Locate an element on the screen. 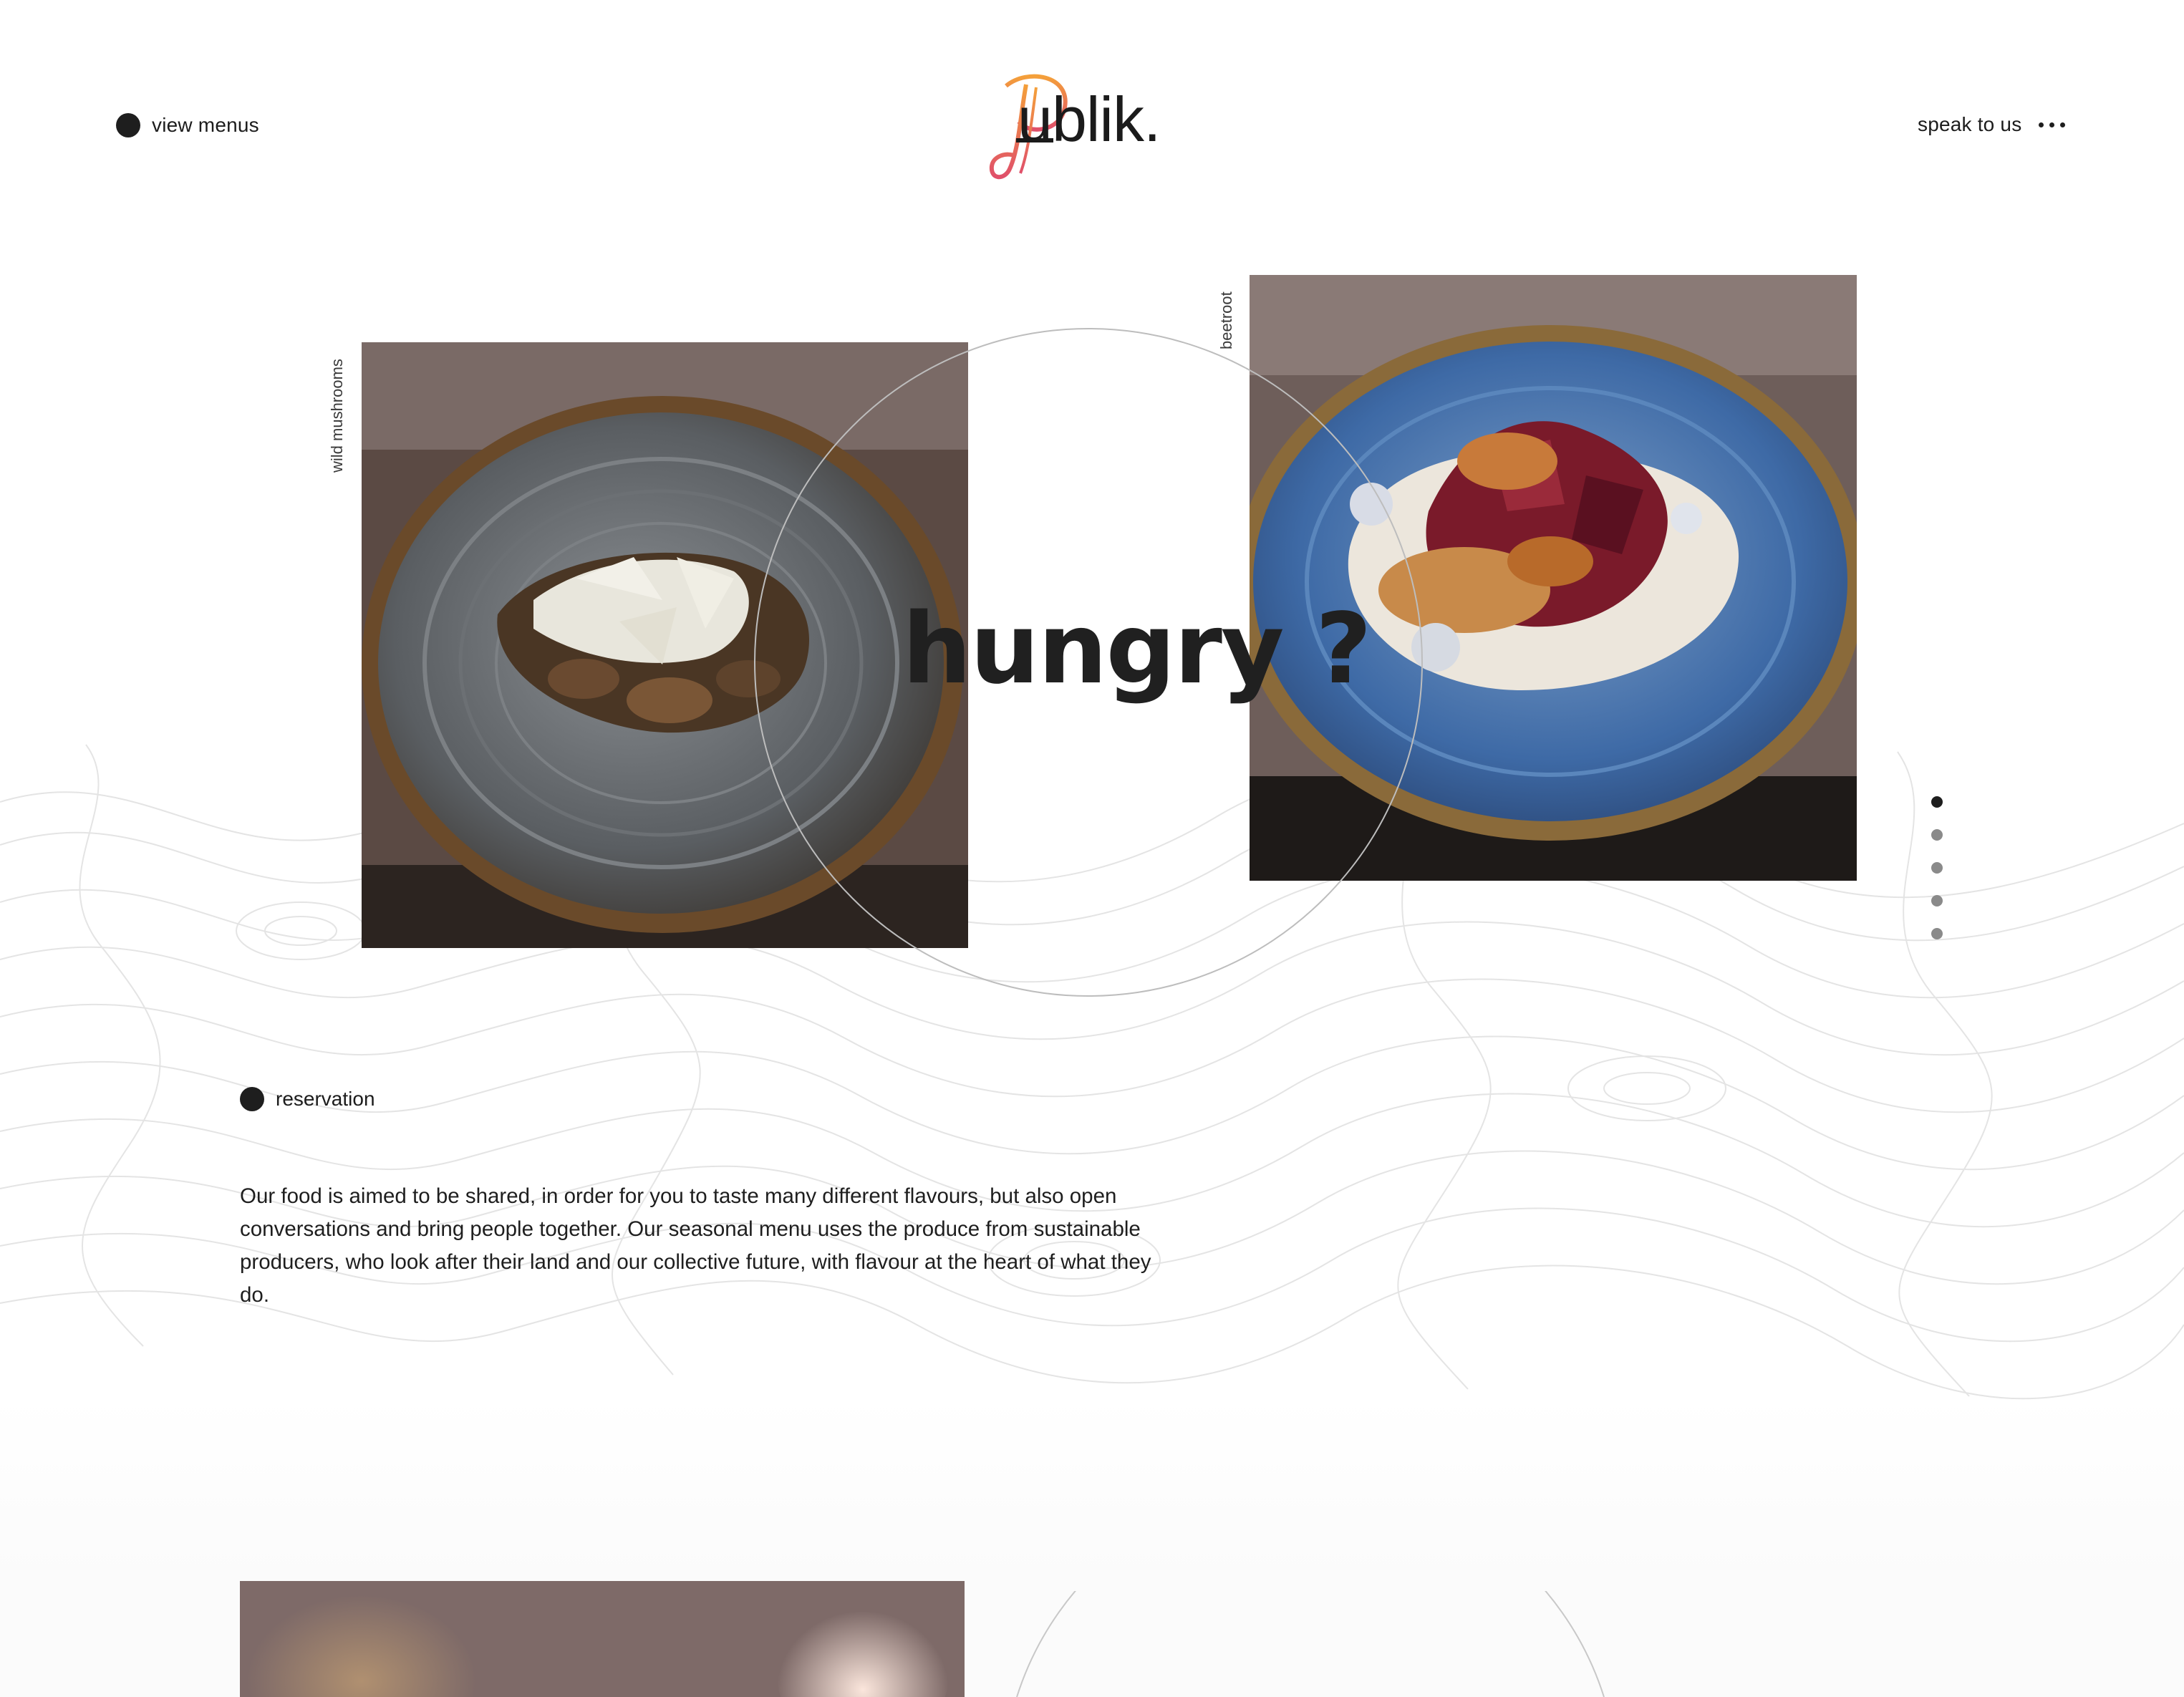 The width and height of the screenshot is (2184, 1697). logo-text: ublik. is located at coordinates (1089, 119).